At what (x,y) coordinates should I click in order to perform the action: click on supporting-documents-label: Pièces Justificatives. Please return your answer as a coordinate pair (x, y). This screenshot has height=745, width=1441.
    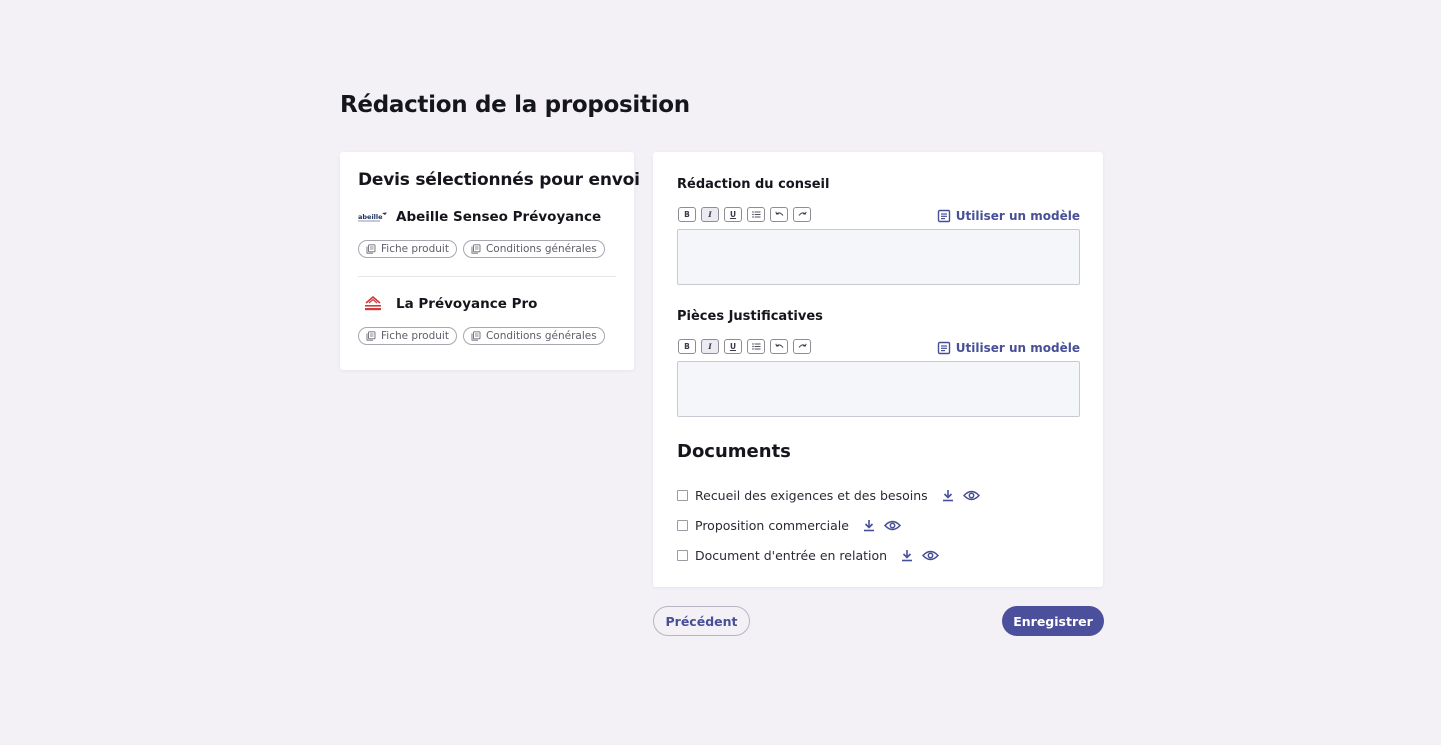
    Looking at the image, I should click on (750, 316).